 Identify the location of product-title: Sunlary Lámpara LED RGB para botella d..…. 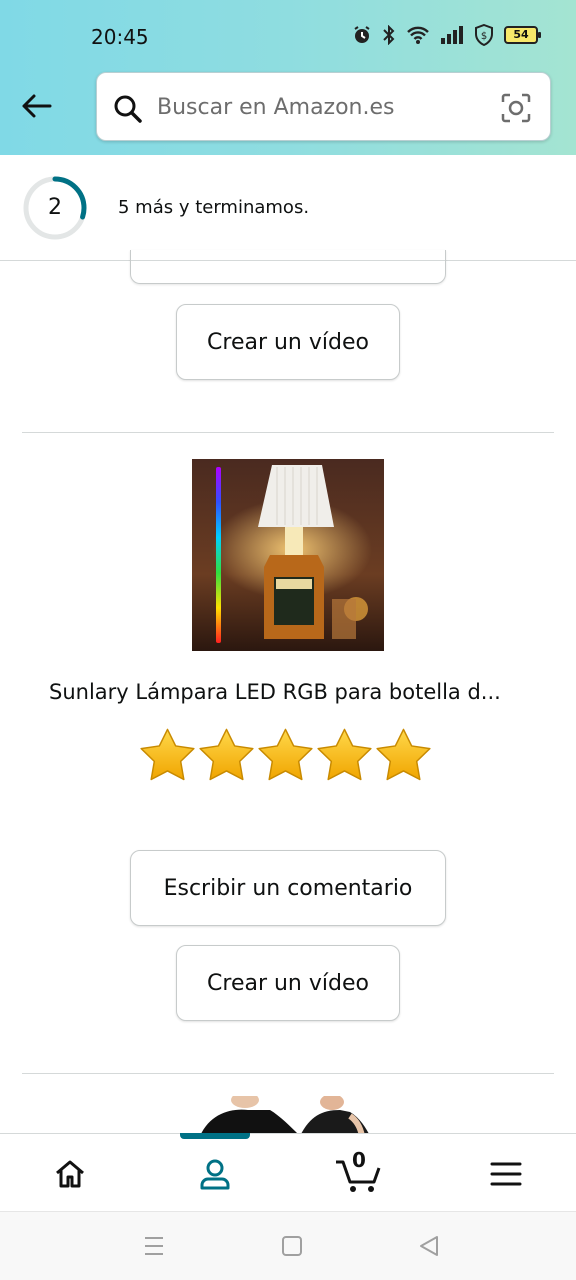
(289, 692).